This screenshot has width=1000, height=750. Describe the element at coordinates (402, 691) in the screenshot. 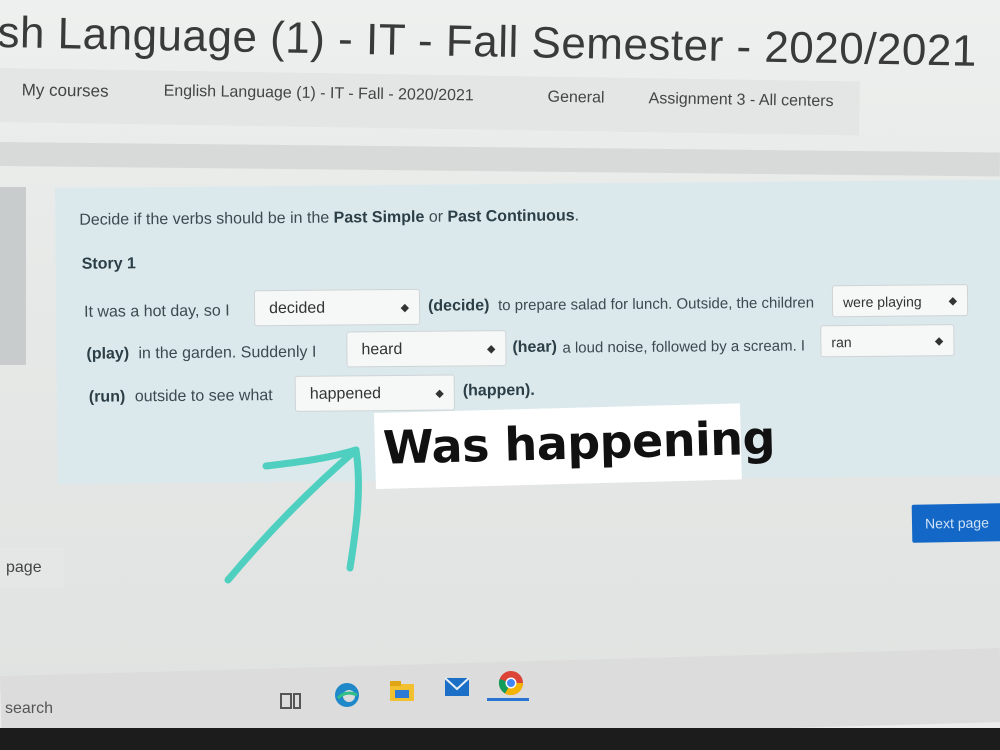

I see `file-explorer-icon` at that location.